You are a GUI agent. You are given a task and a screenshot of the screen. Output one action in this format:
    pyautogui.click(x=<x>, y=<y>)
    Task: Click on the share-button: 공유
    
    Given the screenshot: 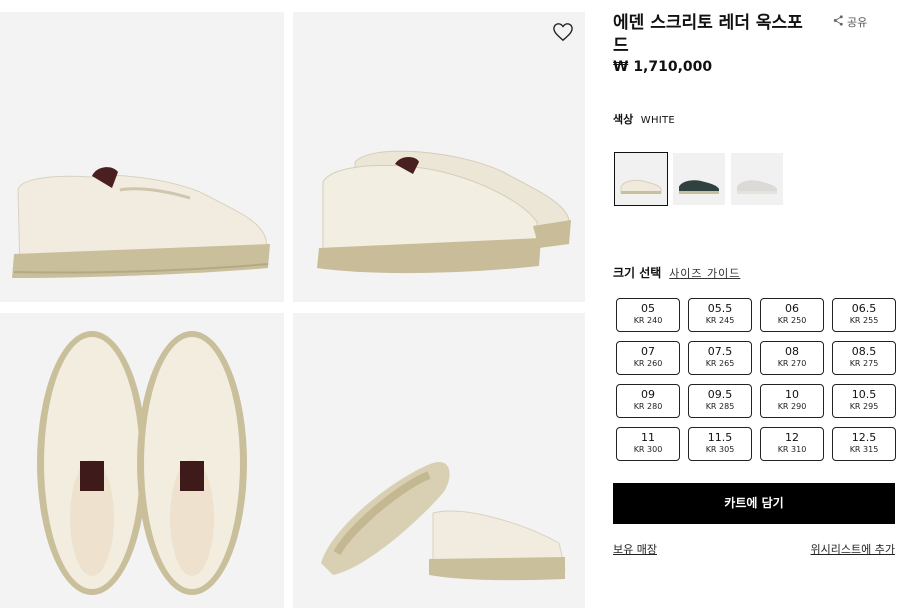 What is the action you would take?
    pyautogui.click(x=850, y=22)
    